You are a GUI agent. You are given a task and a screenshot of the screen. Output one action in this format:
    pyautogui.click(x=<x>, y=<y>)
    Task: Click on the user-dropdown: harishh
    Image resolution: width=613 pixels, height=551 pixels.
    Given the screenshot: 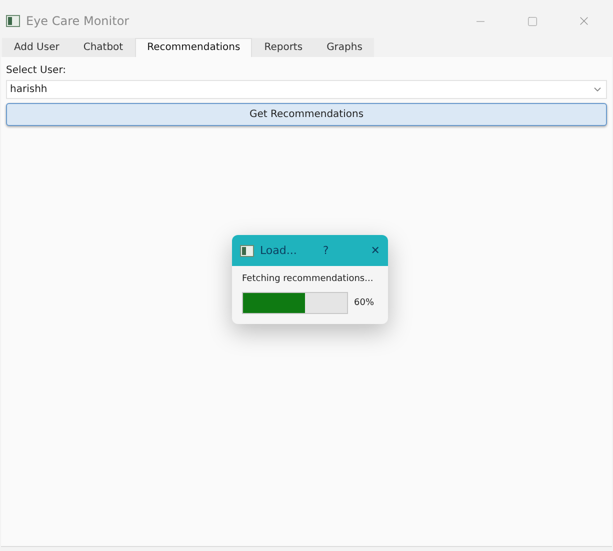 What is the action you would take?
    pyautogui.click(x=306, y=89)
    